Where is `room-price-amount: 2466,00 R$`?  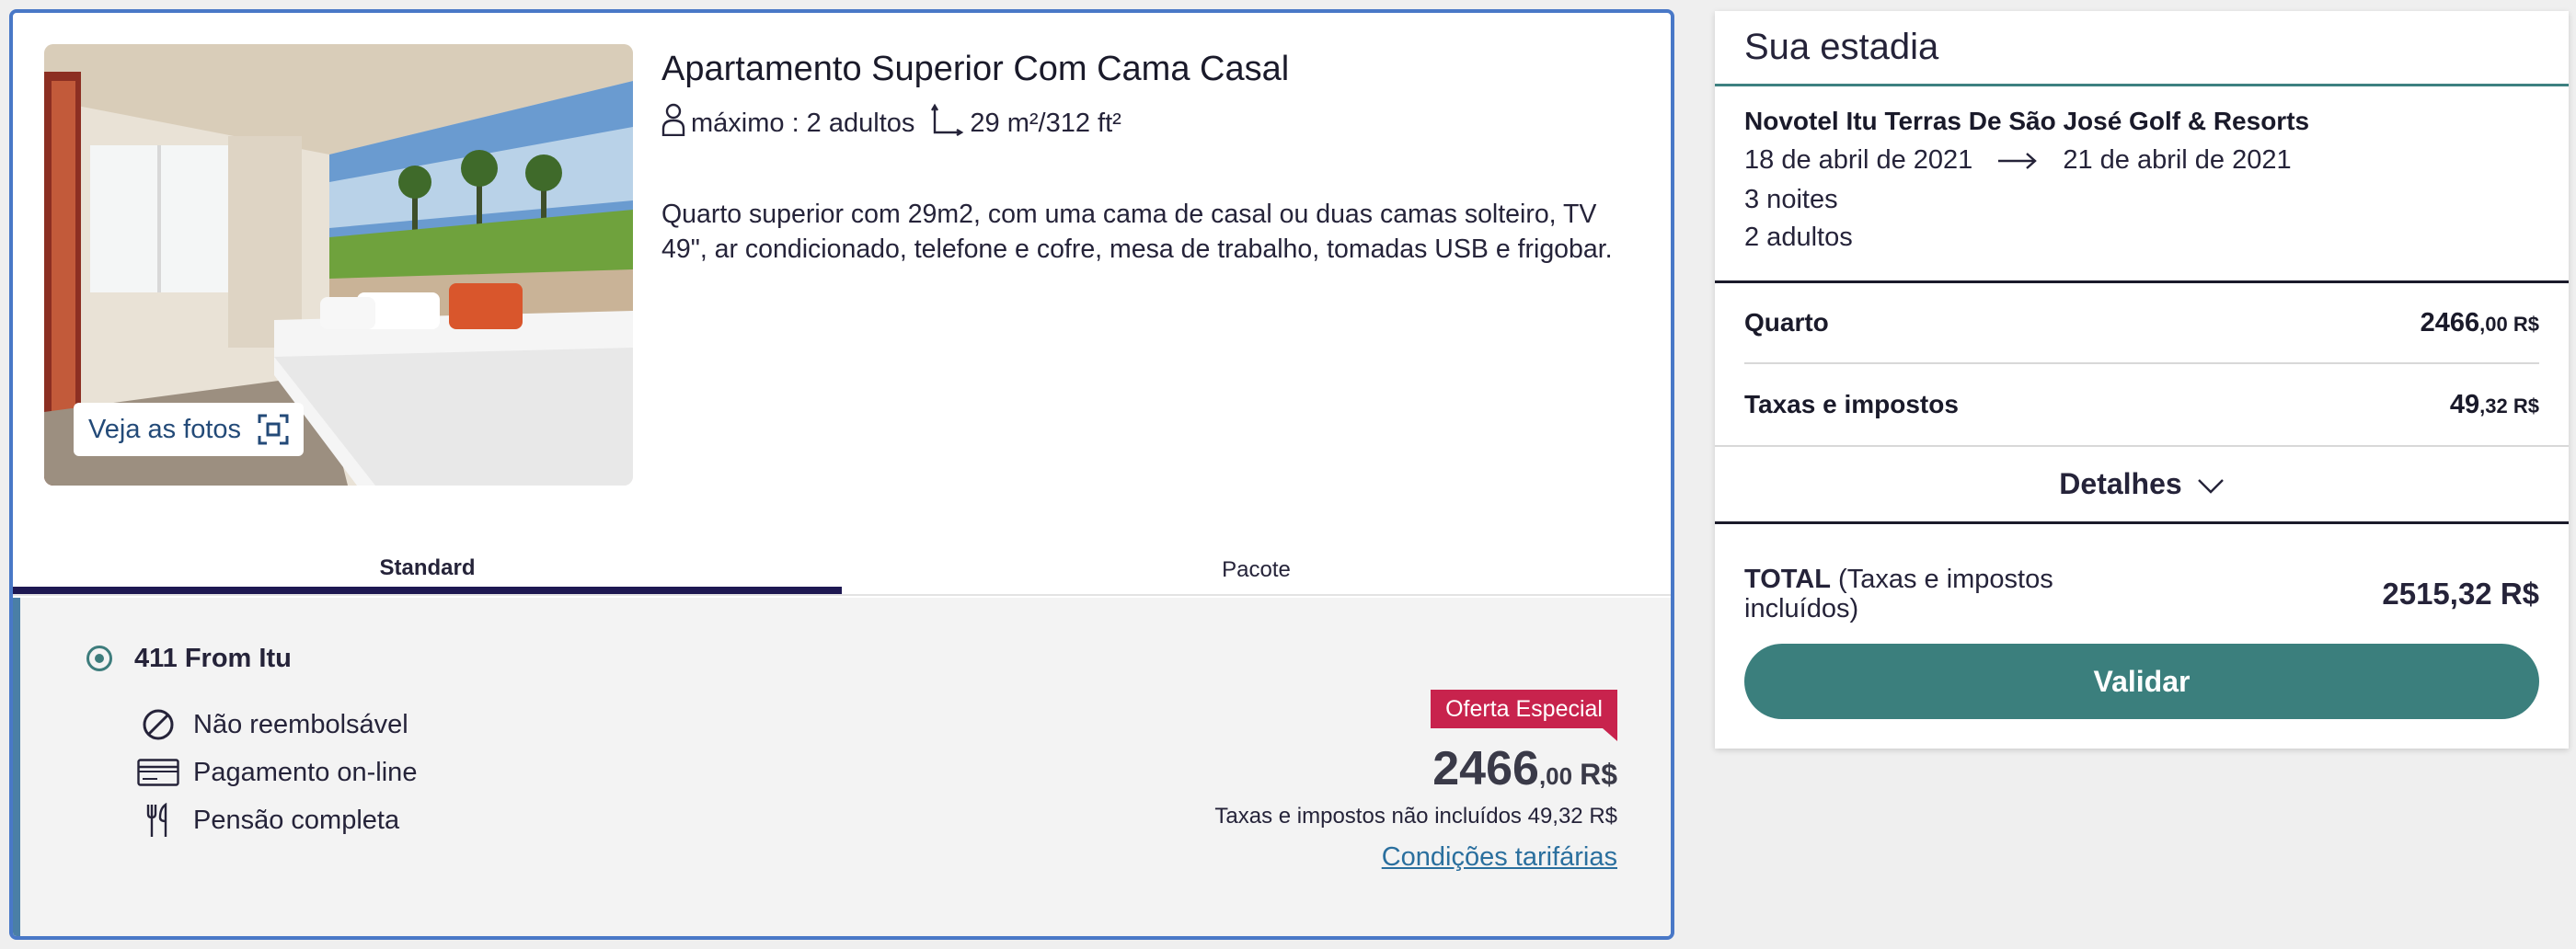
room-price-amount: 2466,00 R$ is located at coordinates (2480, 323).